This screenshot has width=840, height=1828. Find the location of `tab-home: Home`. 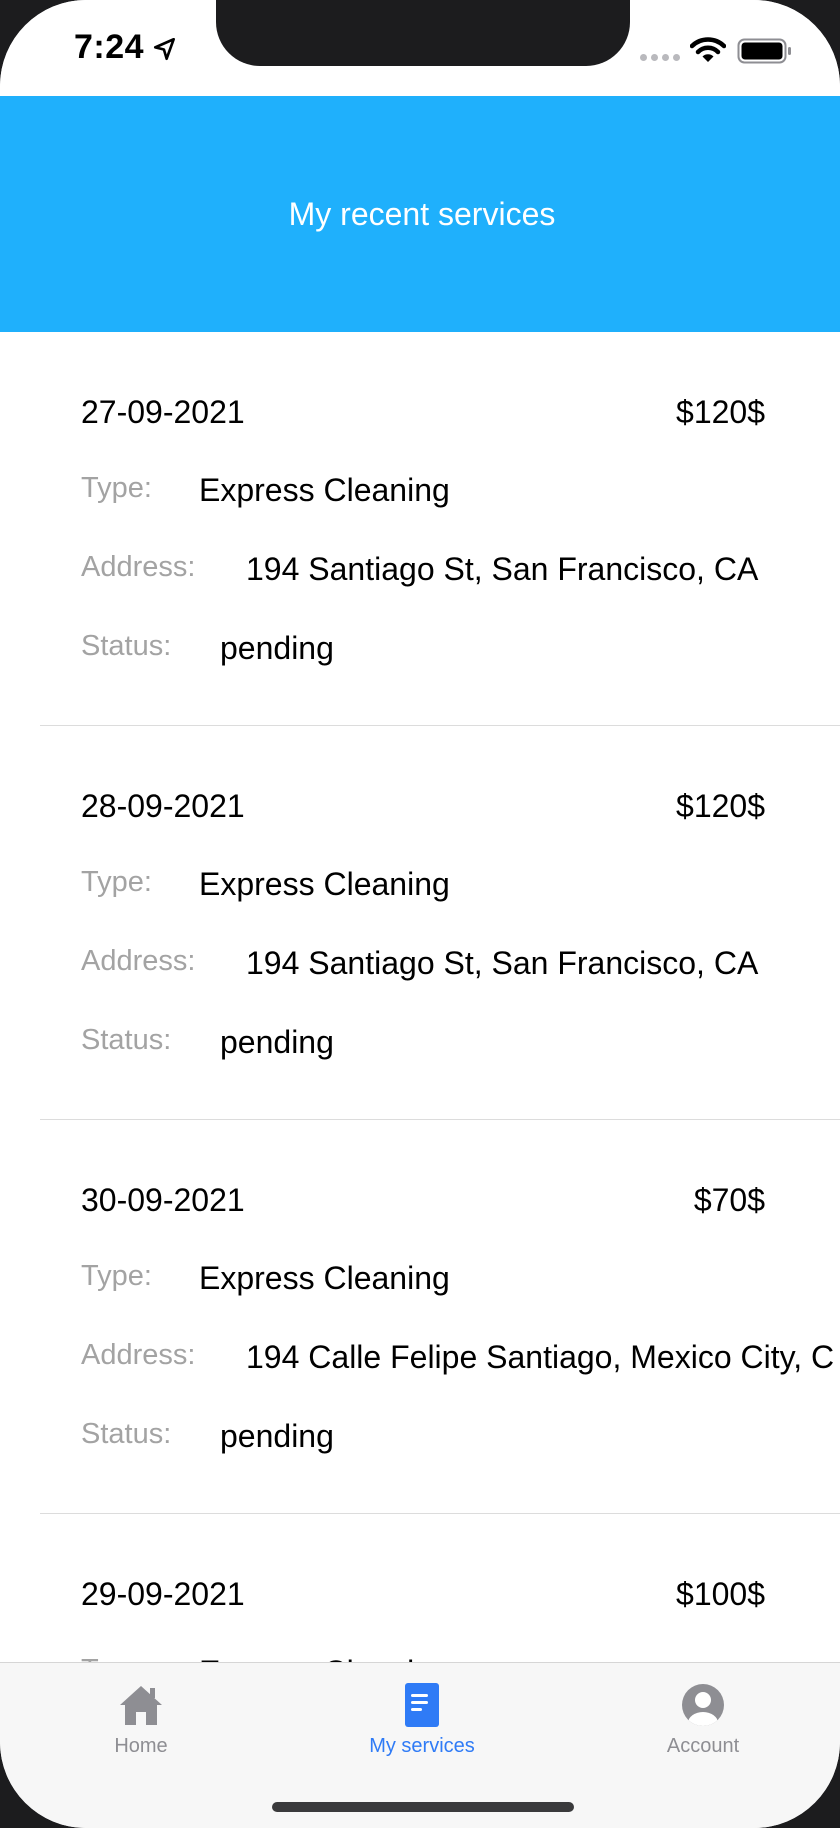

tab-home: Home is located at coordinates (141, 1719).